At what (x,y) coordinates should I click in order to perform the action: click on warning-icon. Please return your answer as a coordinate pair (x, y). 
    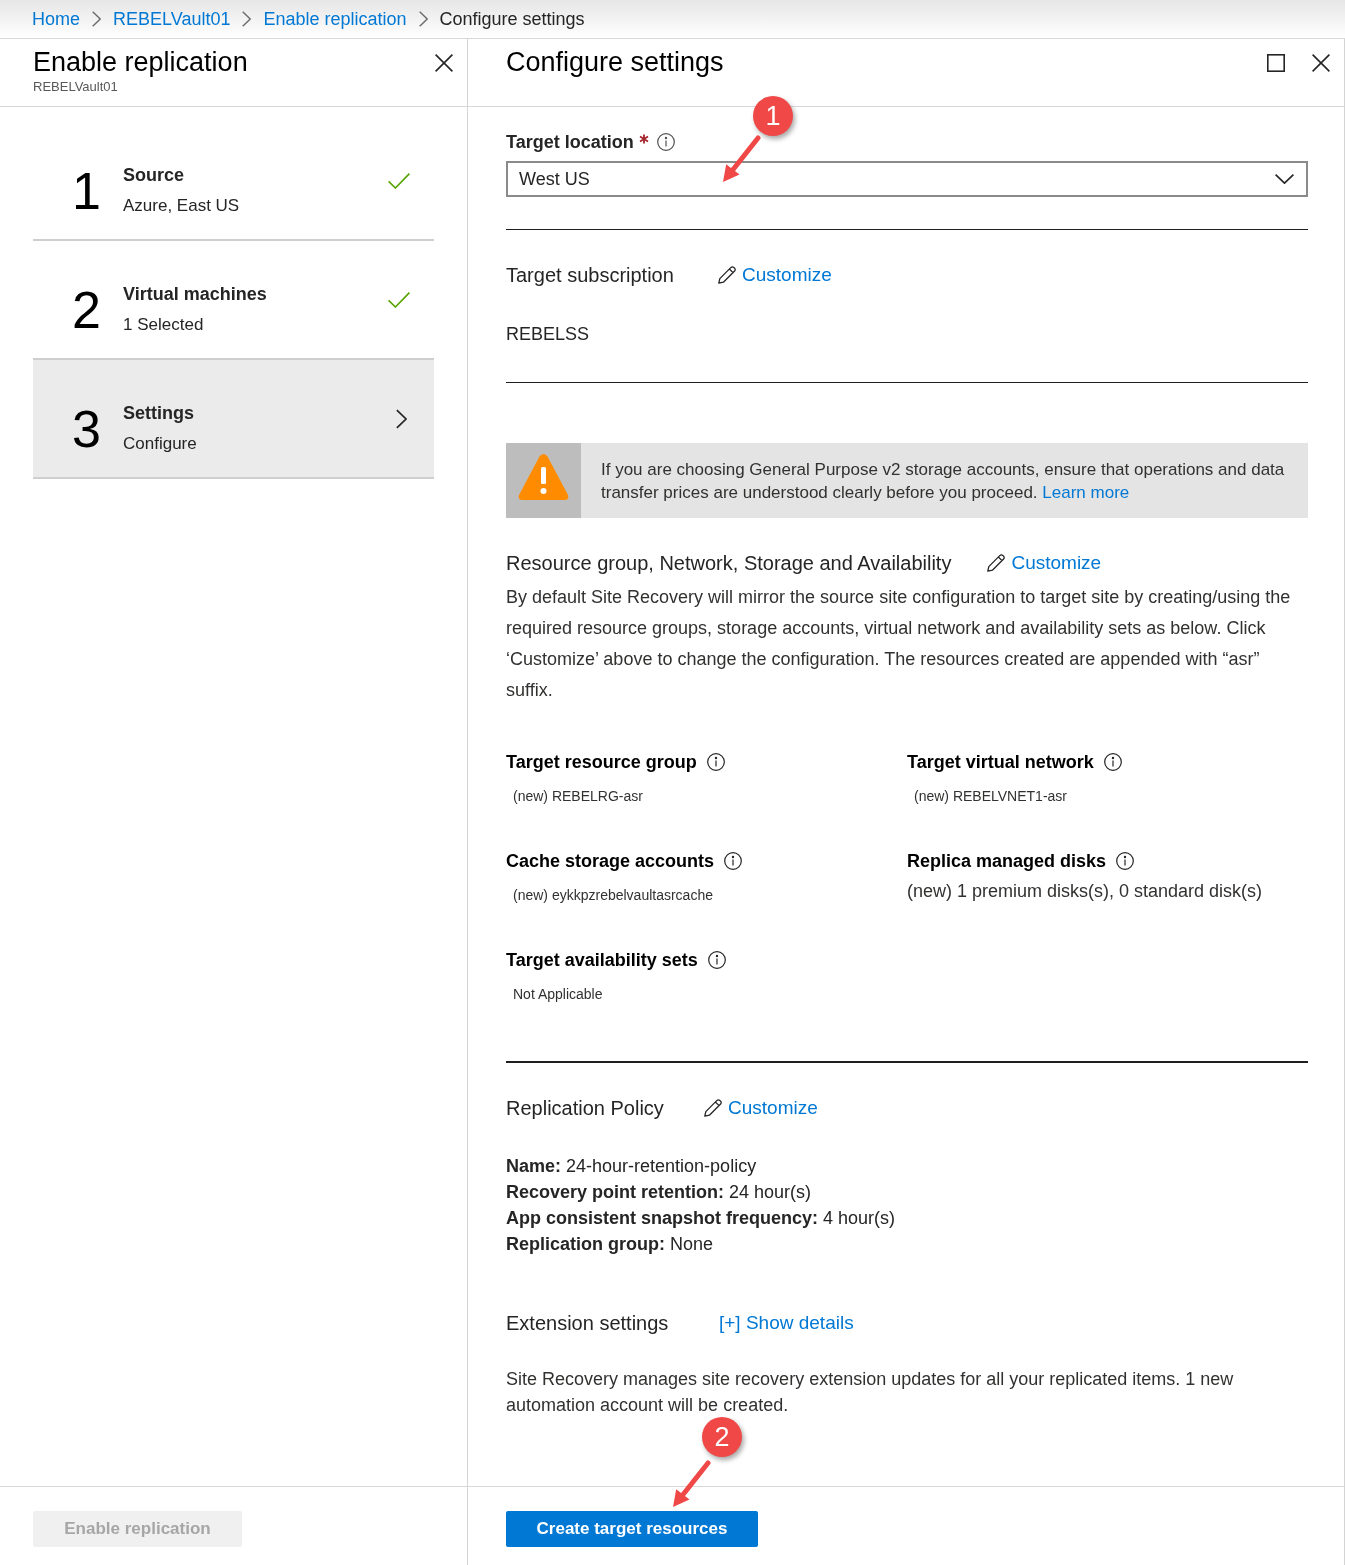
    Looking at the image, I should click on (543, 480).